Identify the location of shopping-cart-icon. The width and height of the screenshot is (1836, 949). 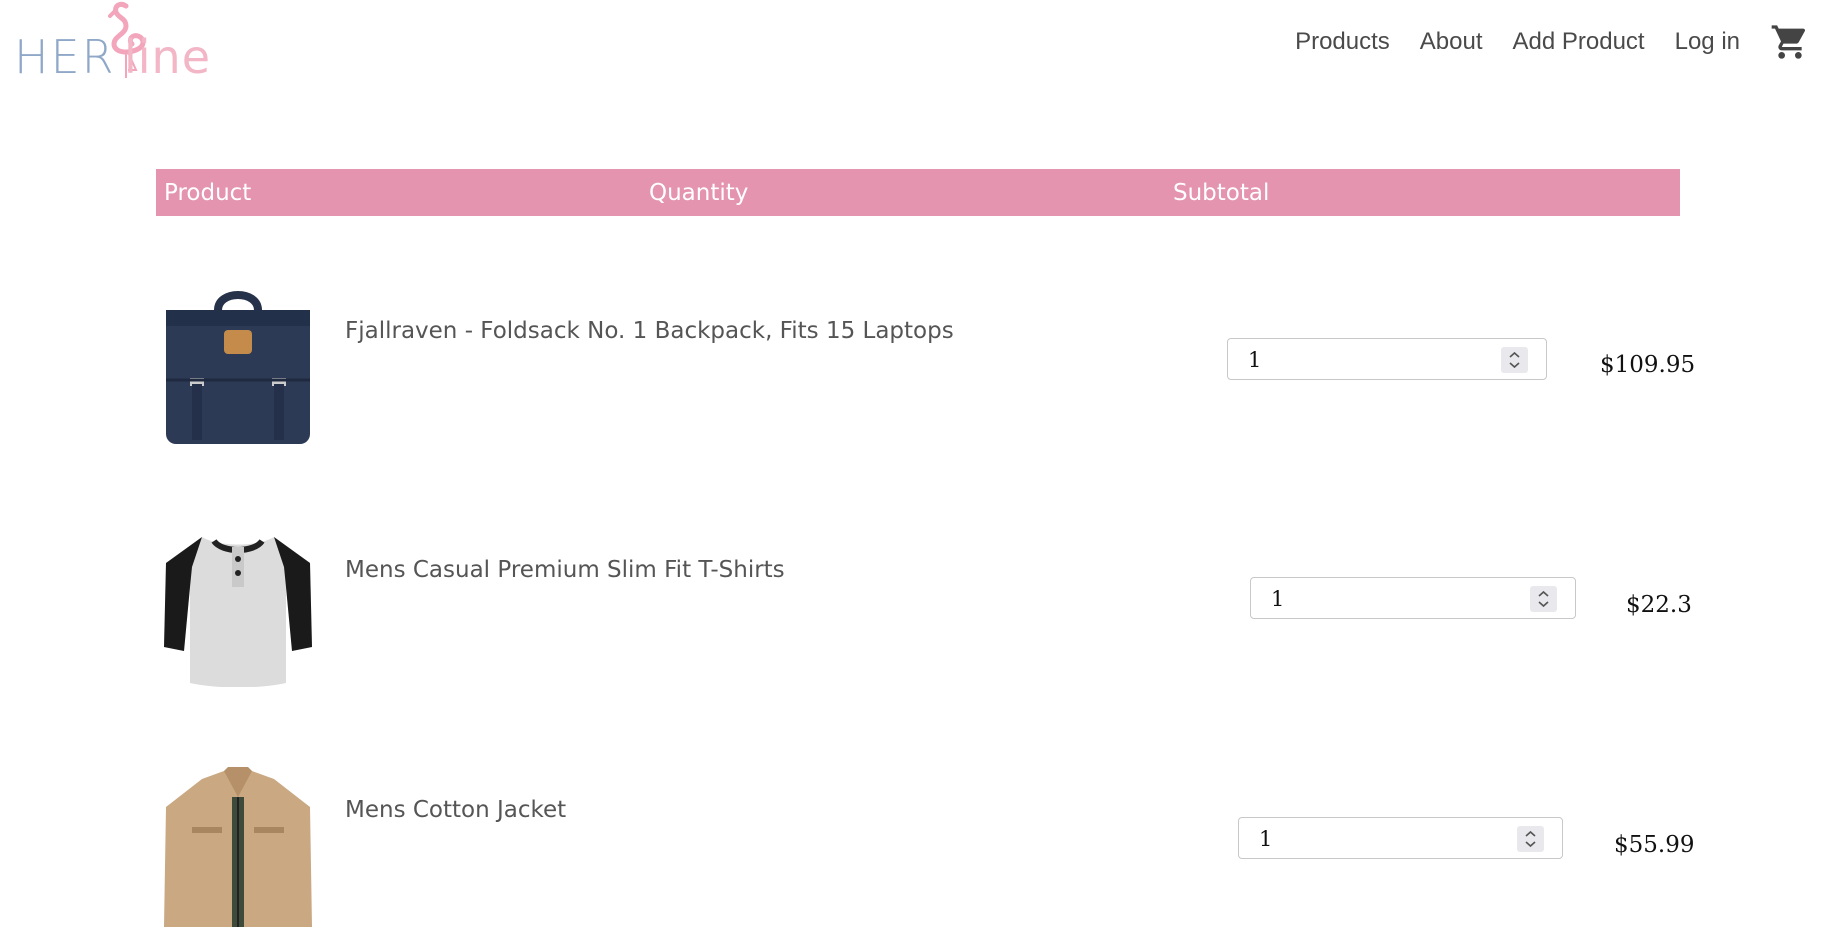
(1790, 42).